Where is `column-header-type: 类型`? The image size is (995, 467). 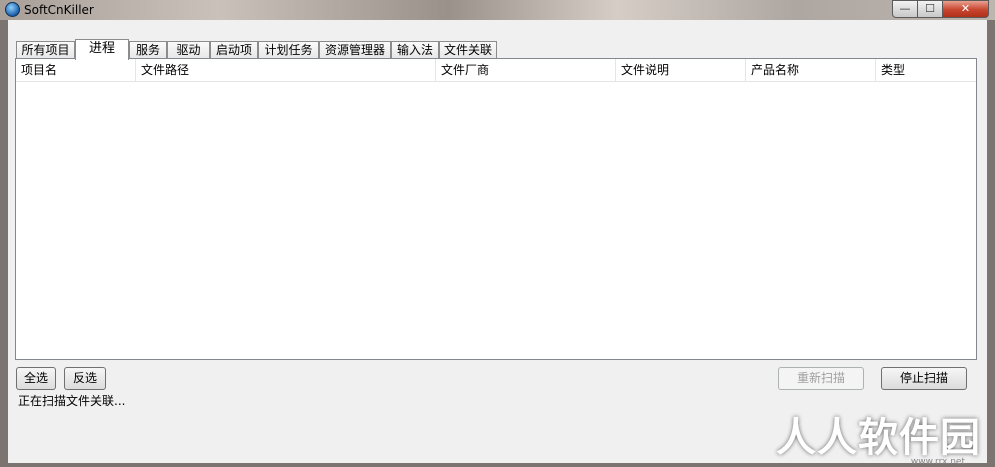
column-header-type: 类型 is located at coordinates (926, 70).